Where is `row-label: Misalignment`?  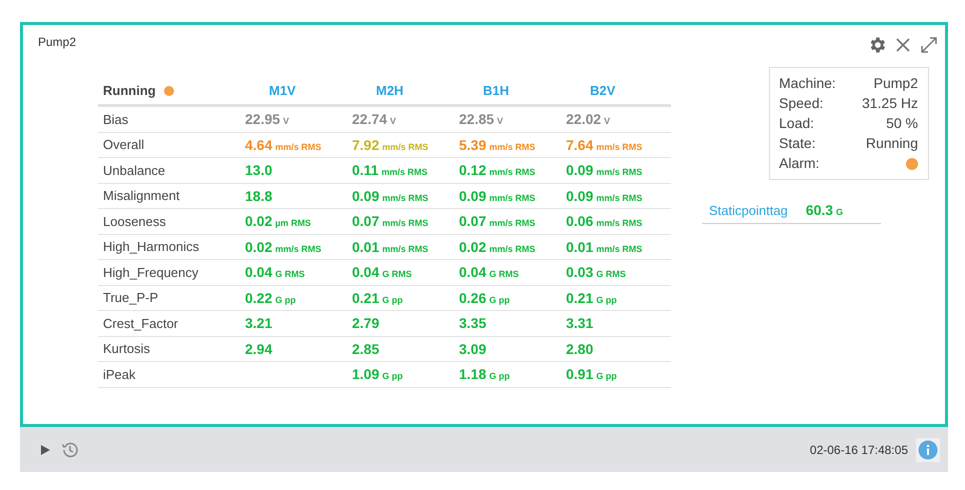 row-label: Misalignment is located at coordinates (141, 196).